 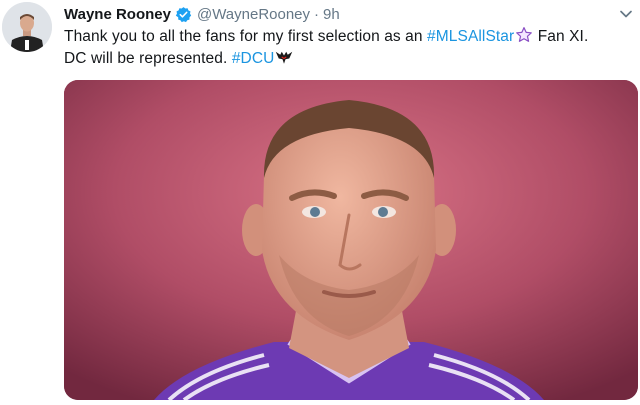 I want to click on tweet-text-line-2: DC will be represented. #DCU, so click(x=352, y=59).